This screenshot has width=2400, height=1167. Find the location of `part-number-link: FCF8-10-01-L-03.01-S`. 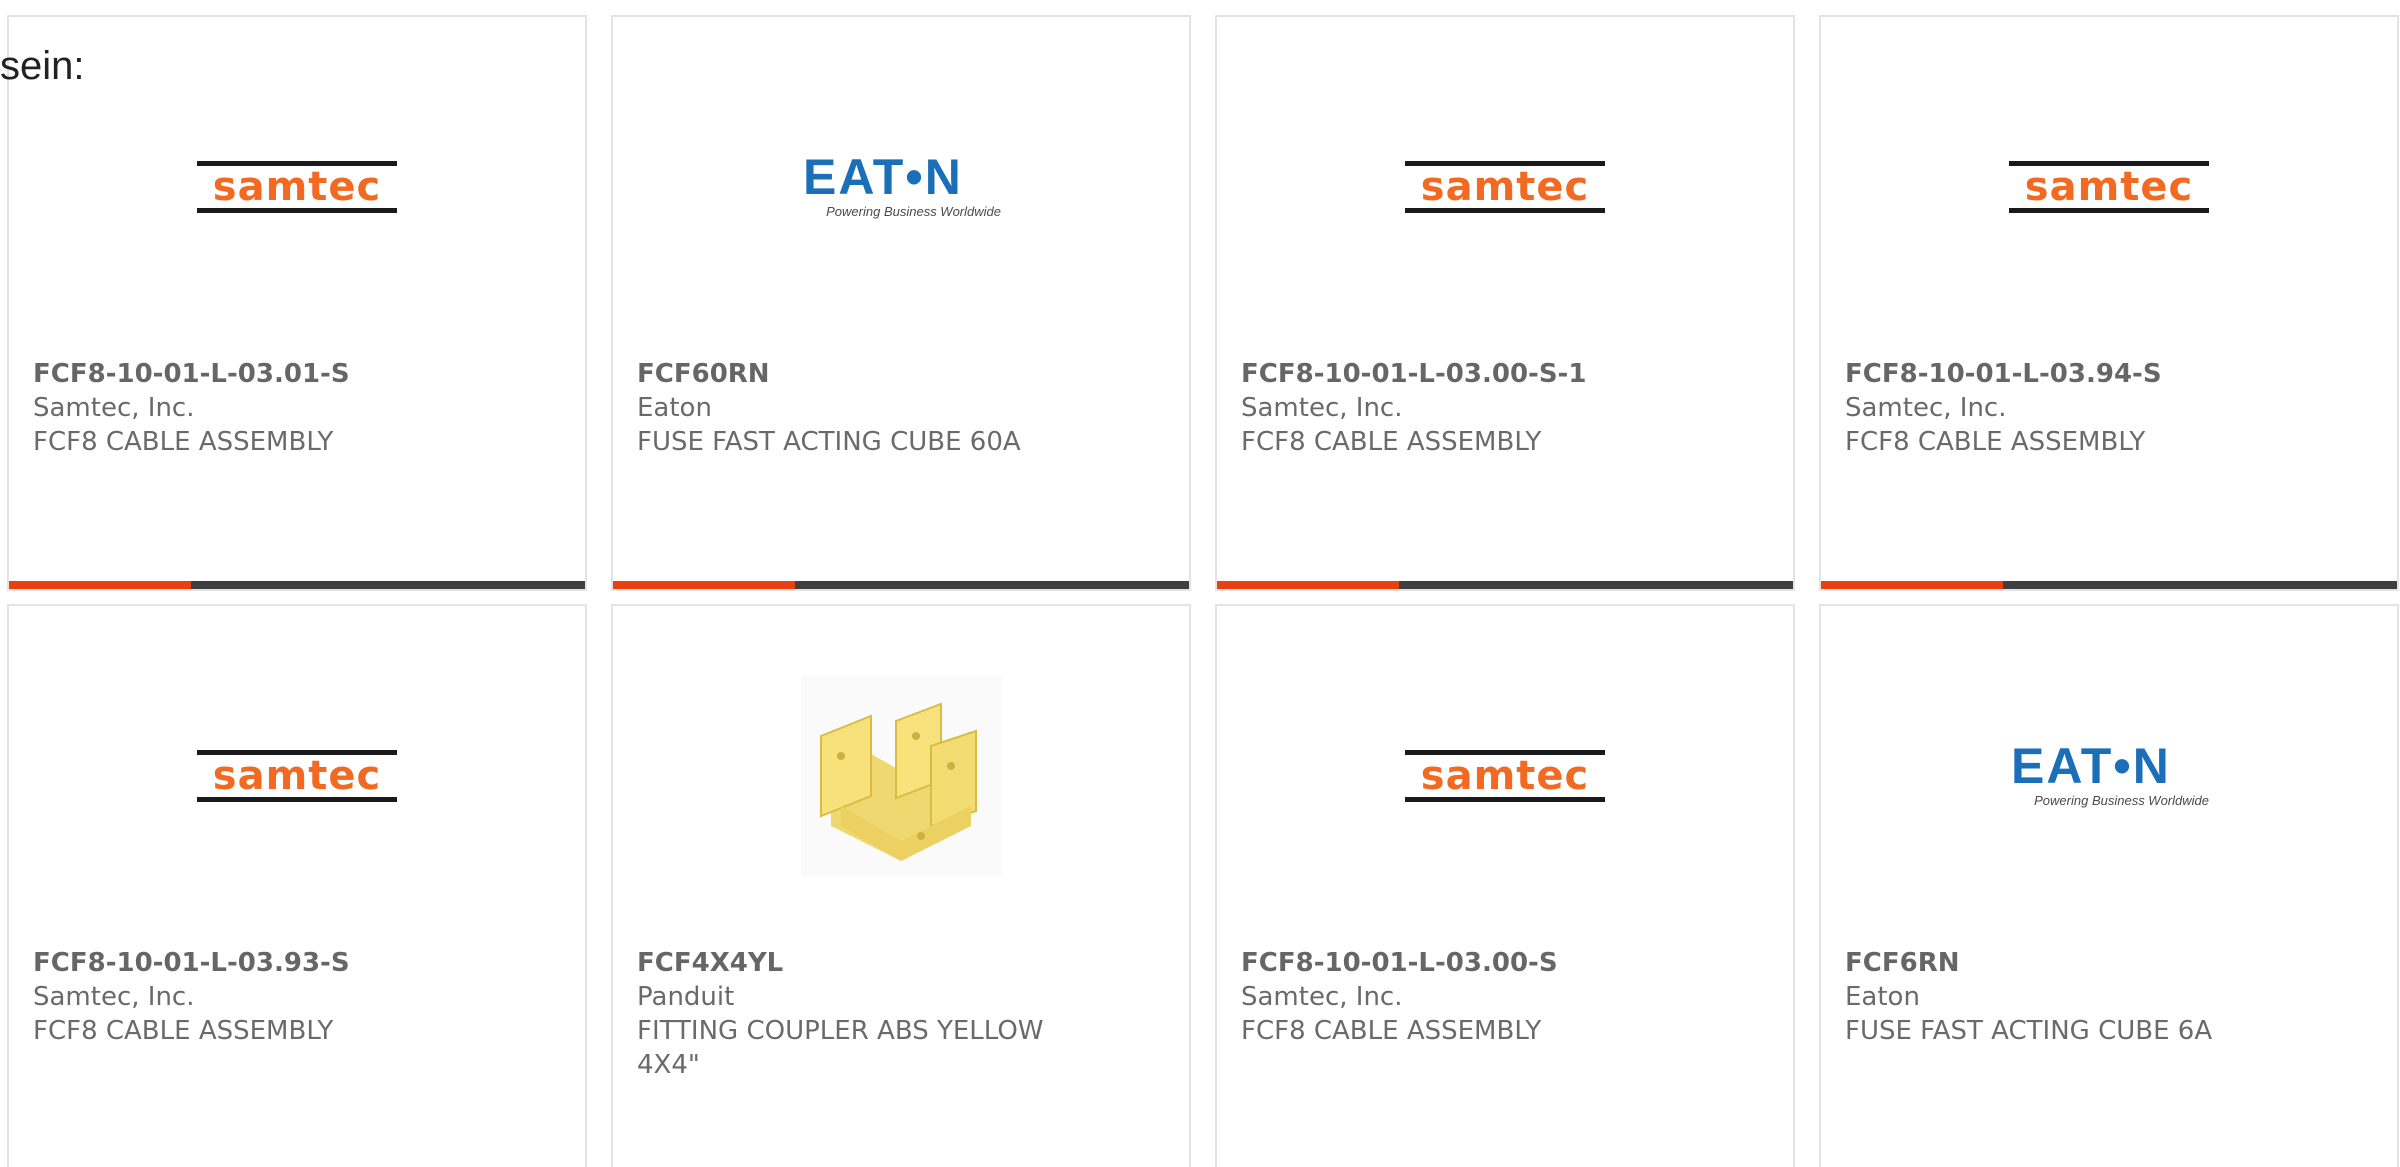

part-number-link: FCF8-10-01-L-03.01-S is located at coordinates (253, 374).